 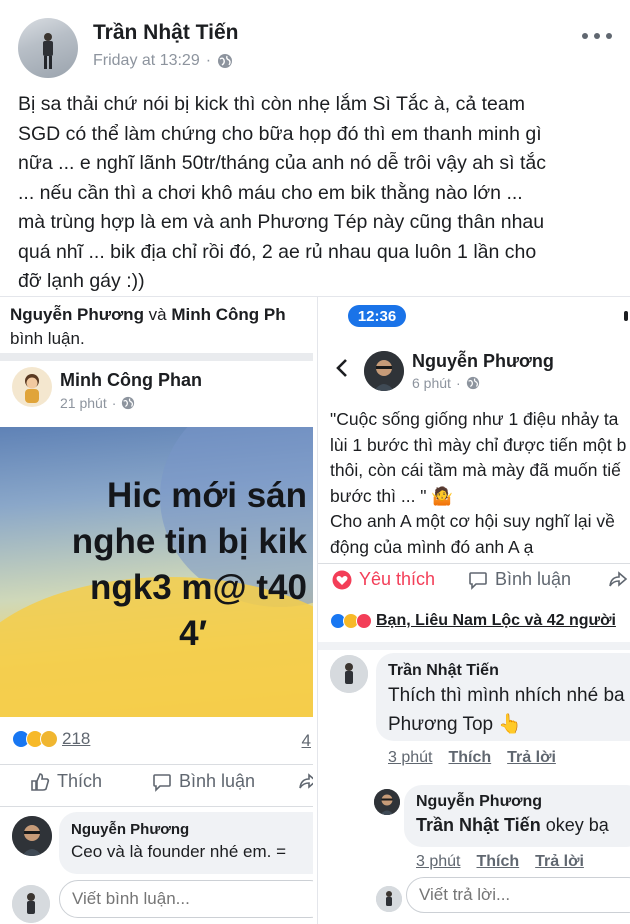 I want to click on post-line: Cho anh A một cơ hội suy nghĩ lại về, so click(x=472, y=521).